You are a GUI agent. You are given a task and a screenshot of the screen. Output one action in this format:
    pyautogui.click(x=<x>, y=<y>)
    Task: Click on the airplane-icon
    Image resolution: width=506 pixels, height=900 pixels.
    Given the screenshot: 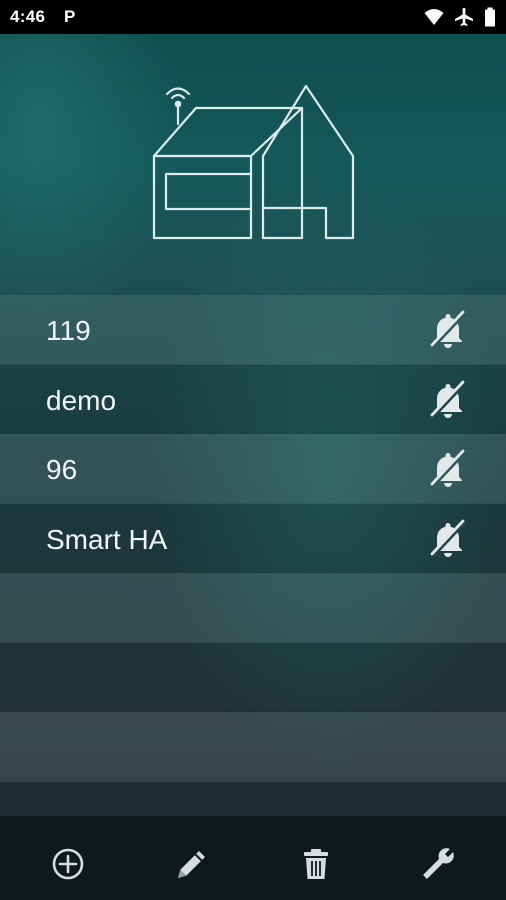 What is the action you would take?
    pyautogui.click(x=464, y=17)
    